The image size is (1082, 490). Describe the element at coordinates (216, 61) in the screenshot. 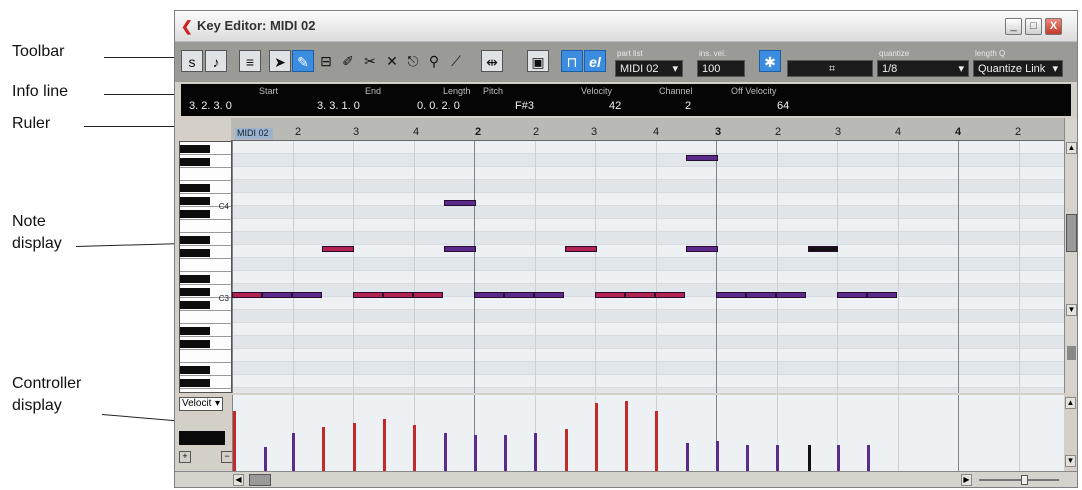

I see `acoustic-feedback-icon: ♪` at that location.